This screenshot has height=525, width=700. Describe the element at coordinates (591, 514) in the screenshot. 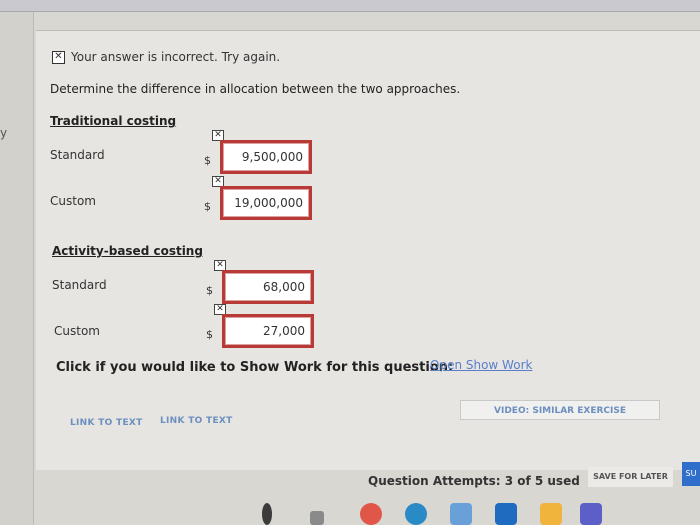

I see `teams-icon` at that location.